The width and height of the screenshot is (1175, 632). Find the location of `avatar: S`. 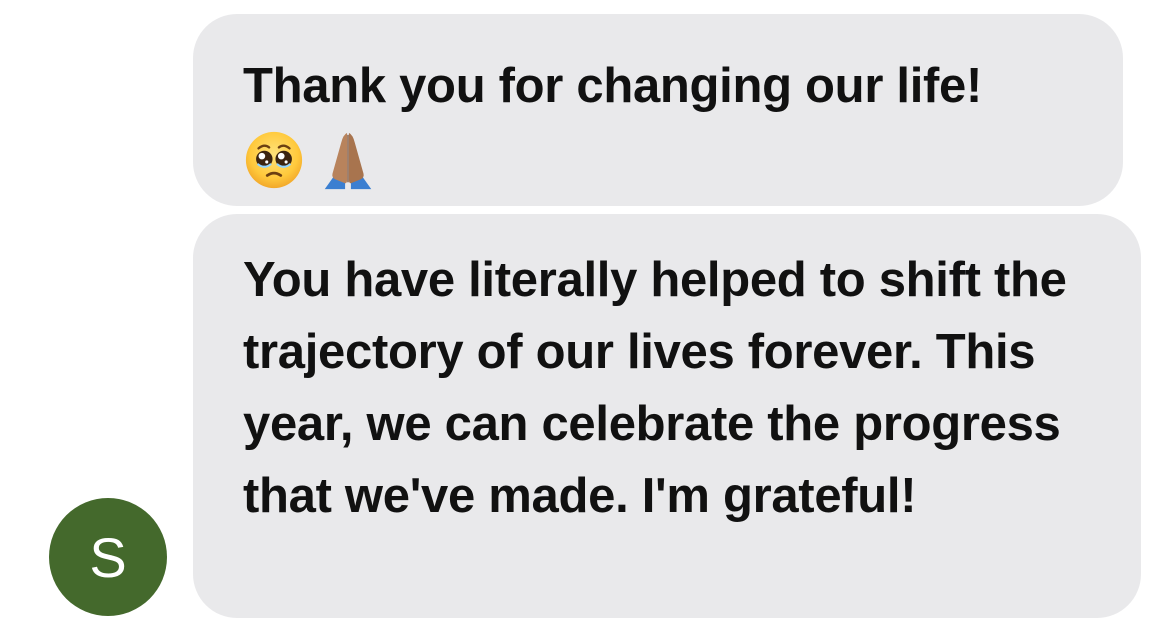

avatar: S is located at coordinates (108, 557).